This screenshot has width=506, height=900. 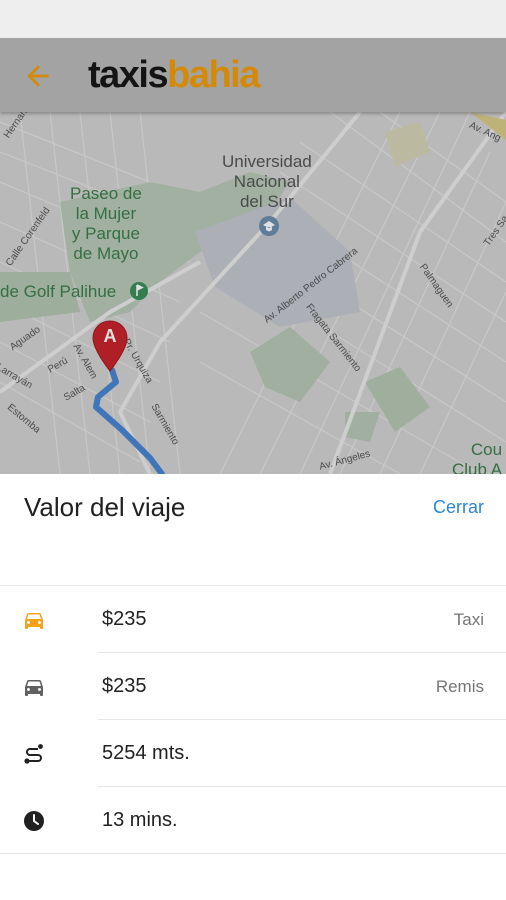 I want to click on fare-row-taxi: $235 Taxi, so click(x=253, y=619).